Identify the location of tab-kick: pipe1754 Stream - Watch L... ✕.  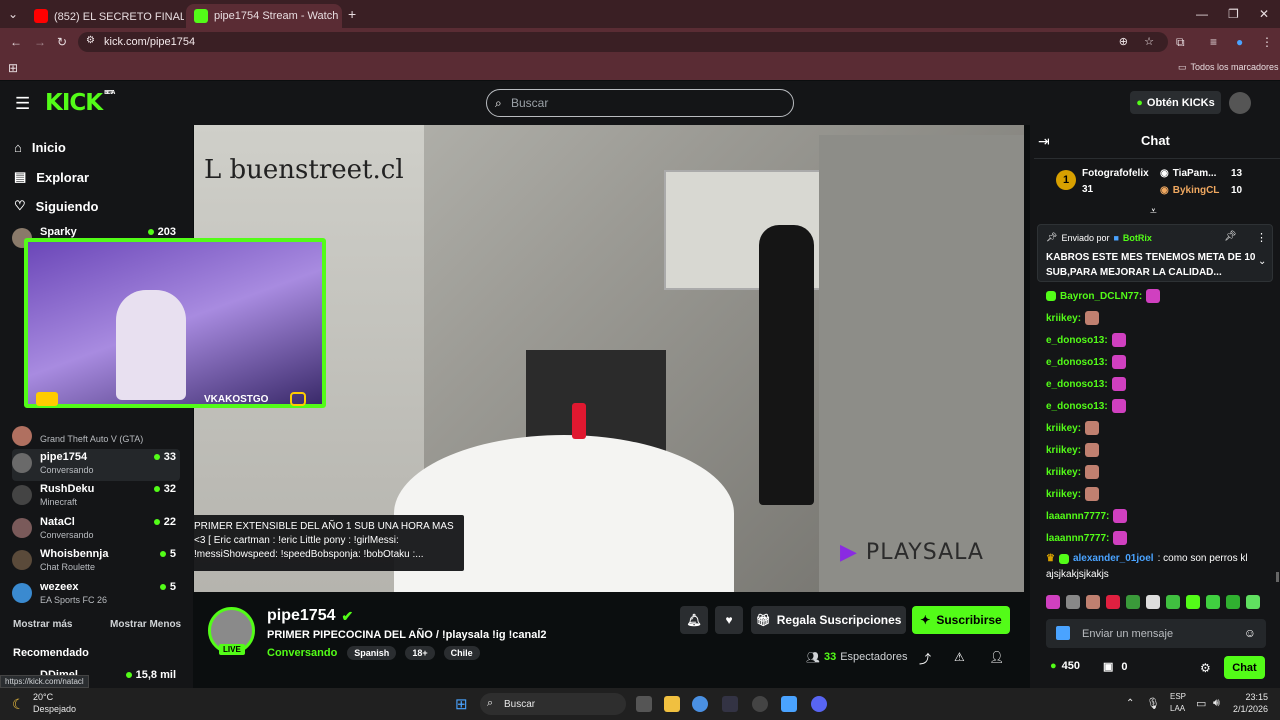
(264, 16).